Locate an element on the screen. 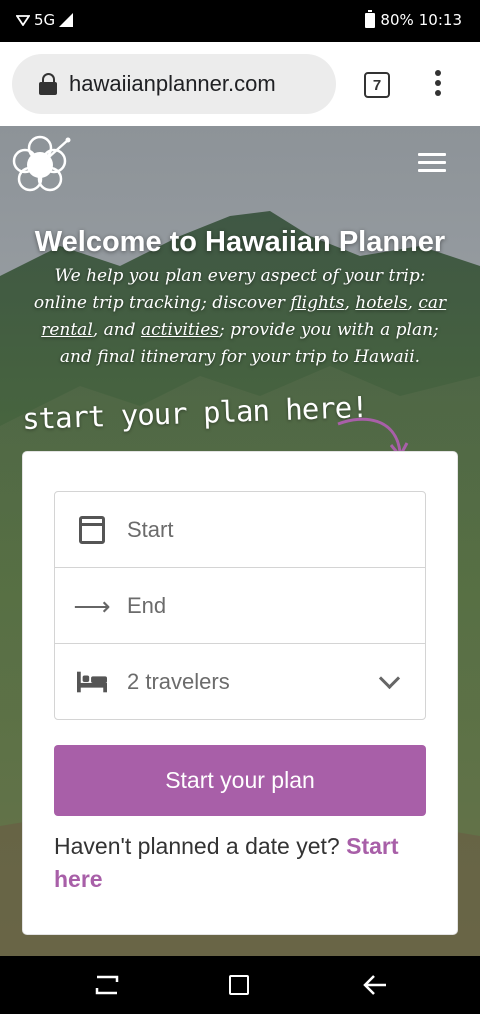 Image resolution: width=480 pixels, height=1014 pixels. link-hotels: hotels is located at coordinates (381, 303).